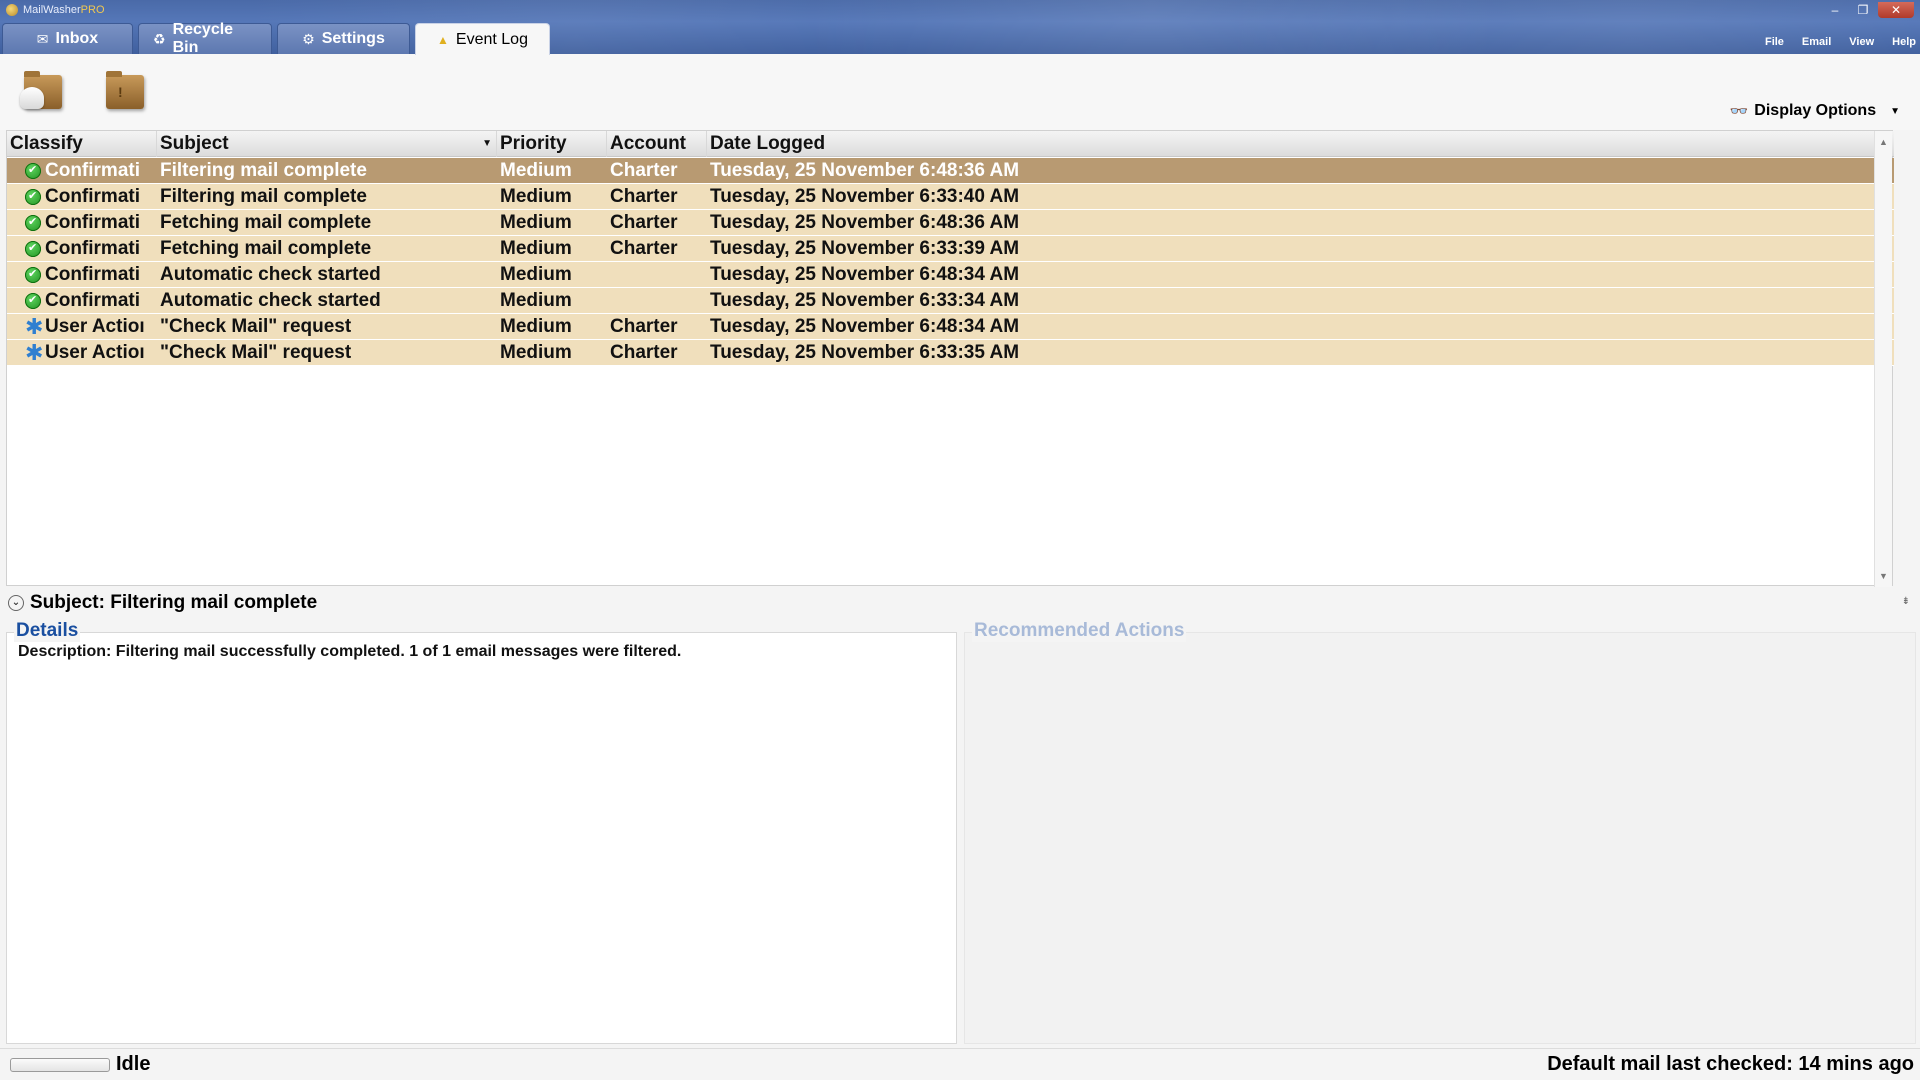 The height and width of the screenshot is (1080, 1920). Describe the element at coordinates (1883, 359) in the screenshot. I see `grid-vertical-scrollbar: ▲ ▼` at that location.